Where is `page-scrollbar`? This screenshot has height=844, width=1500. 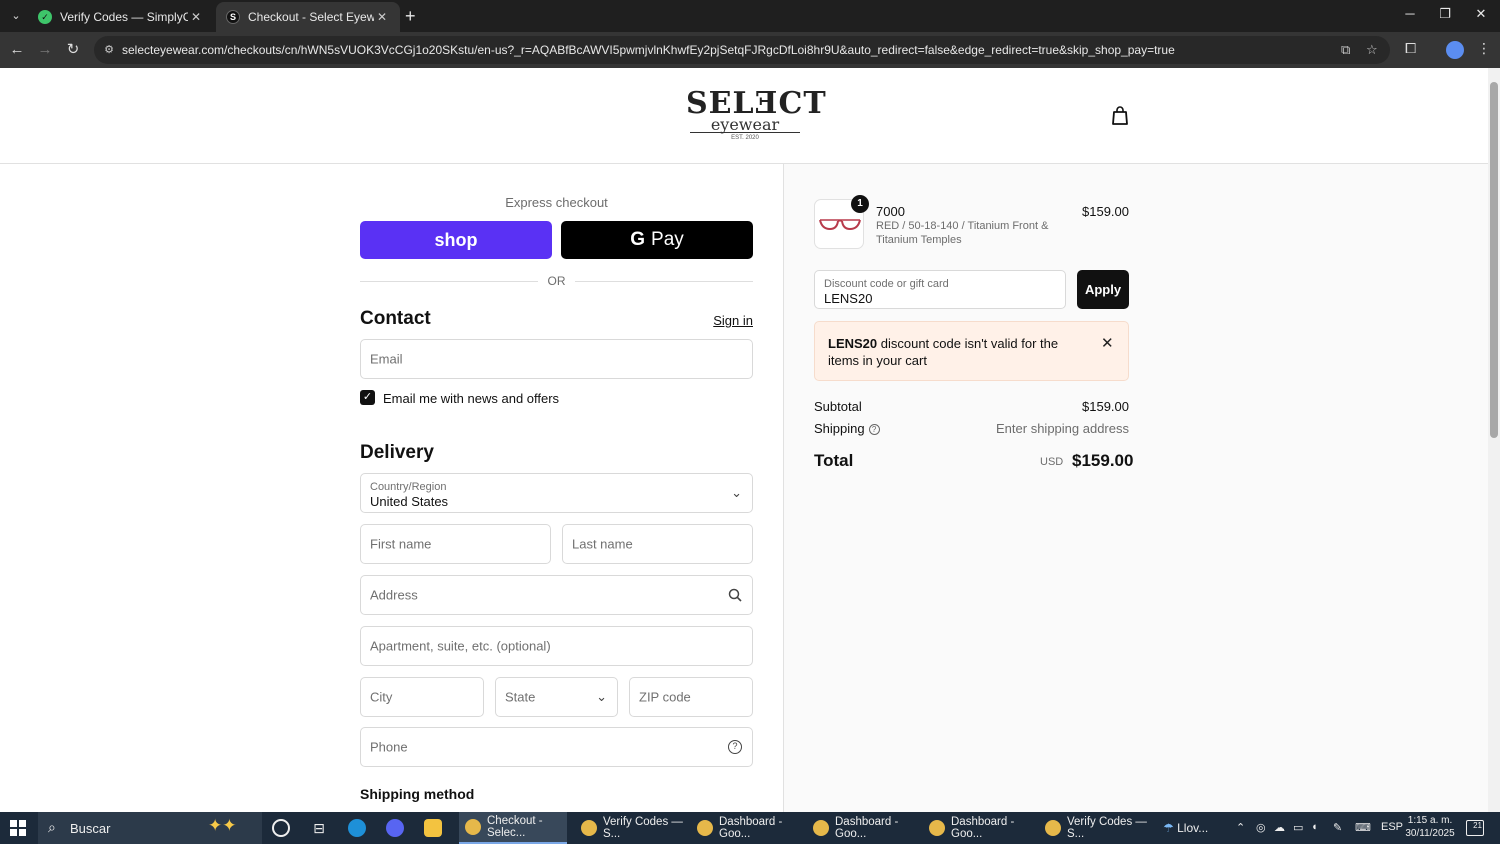
page-scrollbar is located at coordinates (1494, 440).